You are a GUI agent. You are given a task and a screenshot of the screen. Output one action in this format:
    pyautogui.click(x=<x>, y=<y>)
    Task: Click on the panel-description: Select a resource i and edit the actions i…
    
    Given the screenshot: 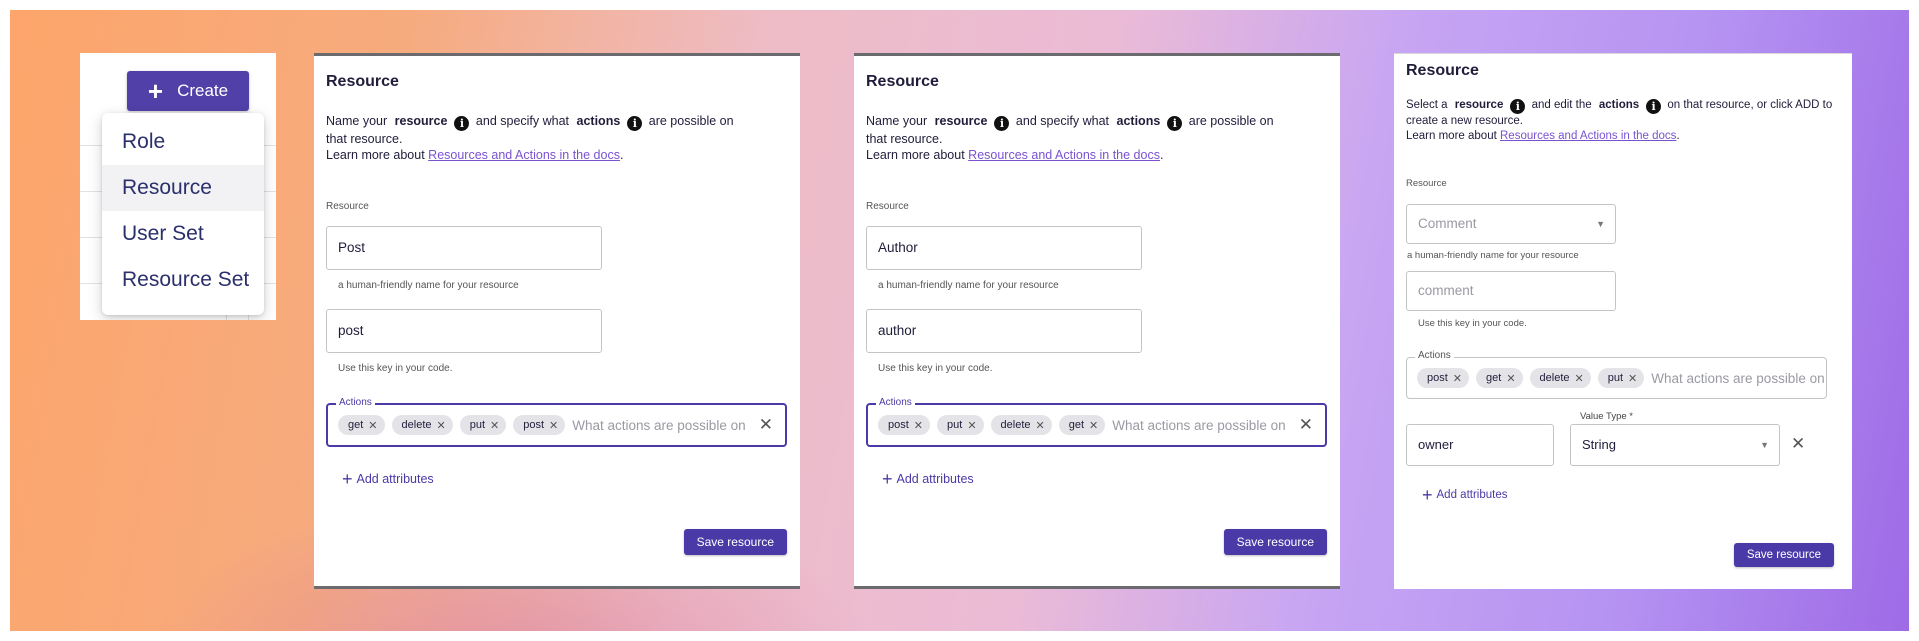 What is the action you would take?
    pyautogui.click(x=1619, y=120)
    